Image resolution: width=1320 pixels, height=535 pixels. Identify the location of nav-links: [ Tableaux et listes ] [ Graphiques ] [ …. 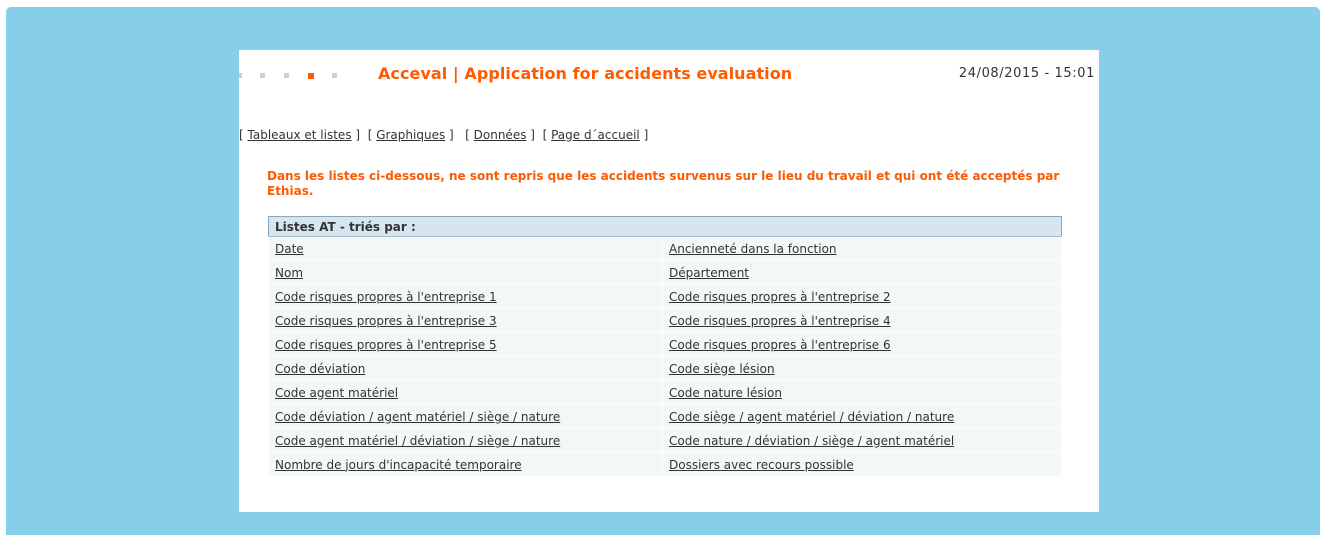
(443, 135).